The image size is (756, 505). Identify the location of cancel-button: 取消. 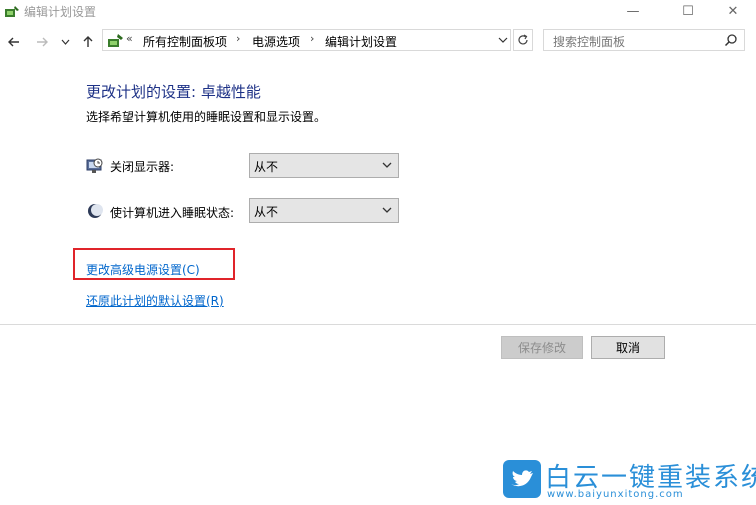
(628, 347).